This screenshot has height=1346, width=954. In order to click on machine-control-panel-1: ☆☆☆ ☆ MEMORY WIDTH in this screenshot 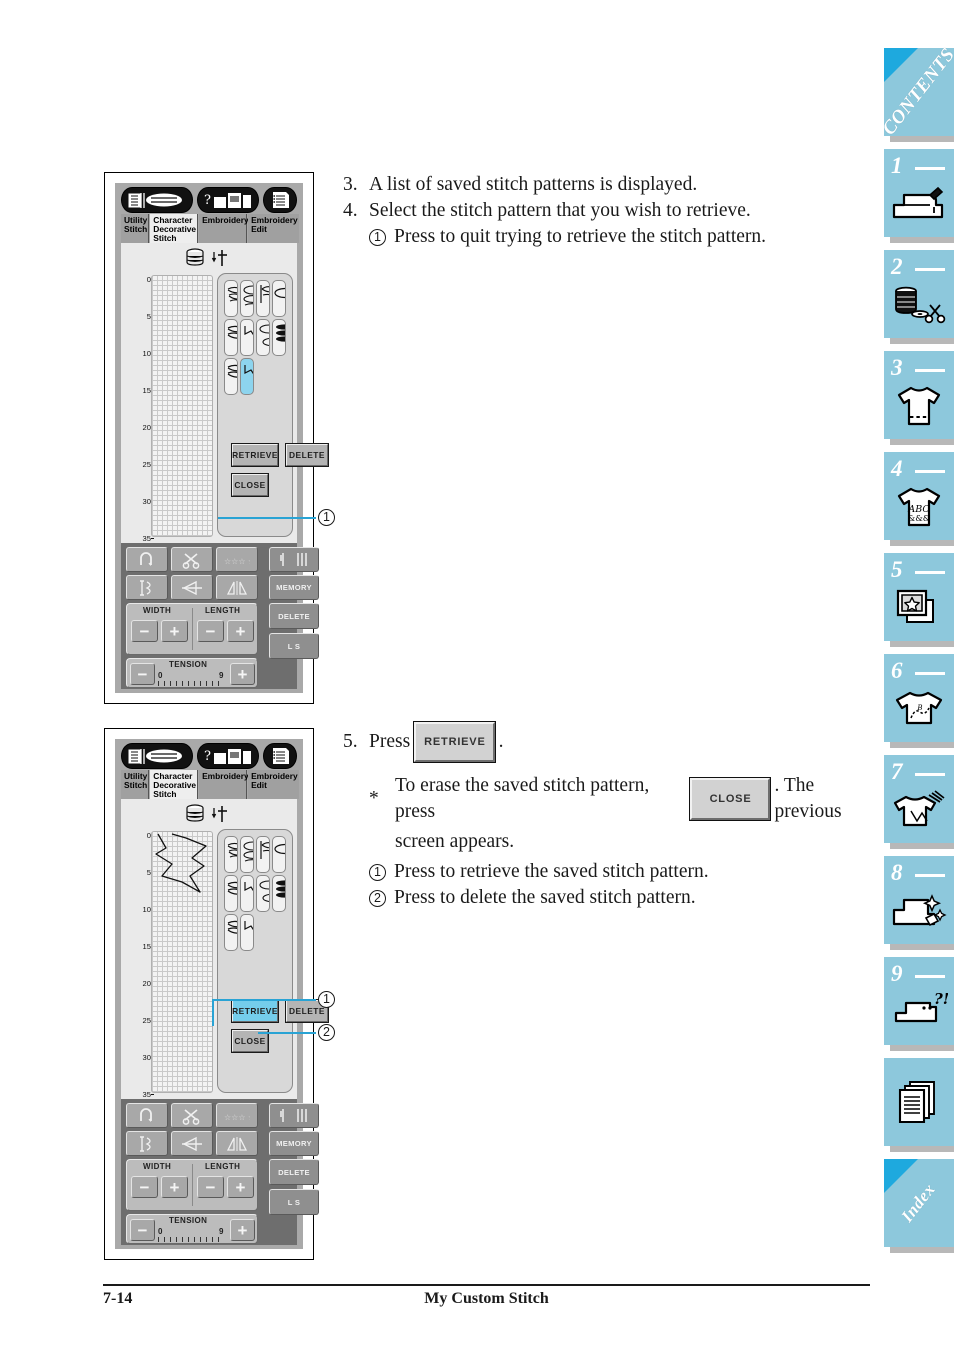, I will do `click(220, 616)`.